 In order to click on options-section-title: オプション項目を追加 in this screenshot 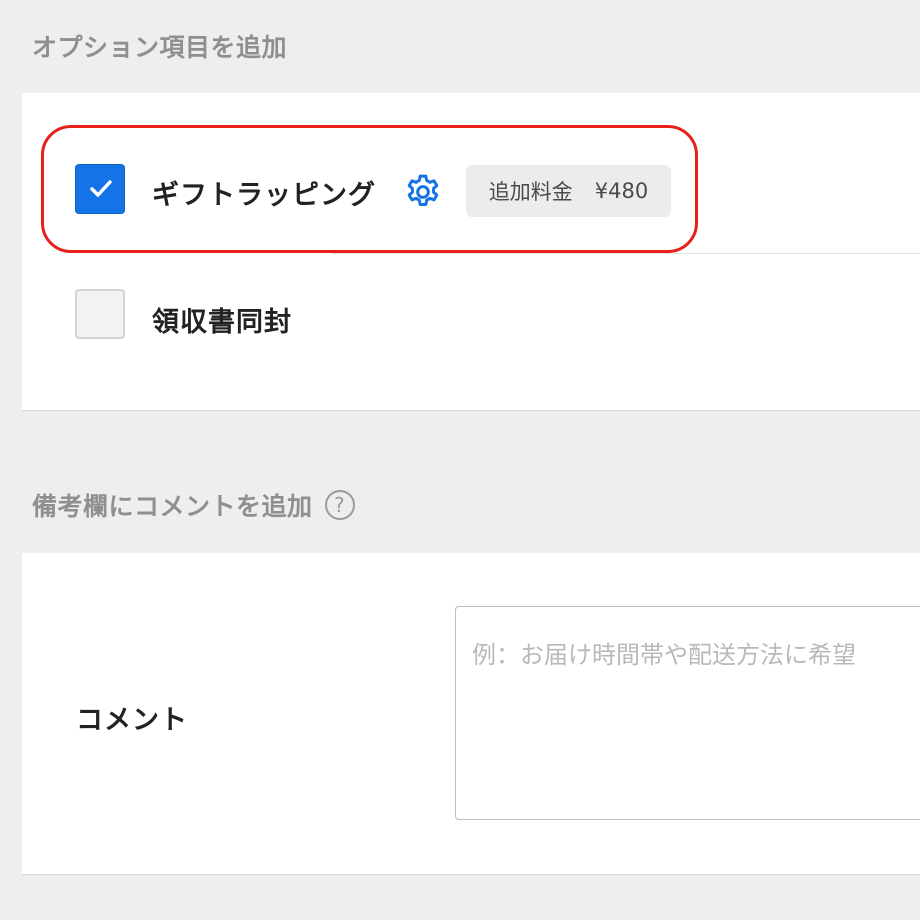, I will do `click(159, 46)`.